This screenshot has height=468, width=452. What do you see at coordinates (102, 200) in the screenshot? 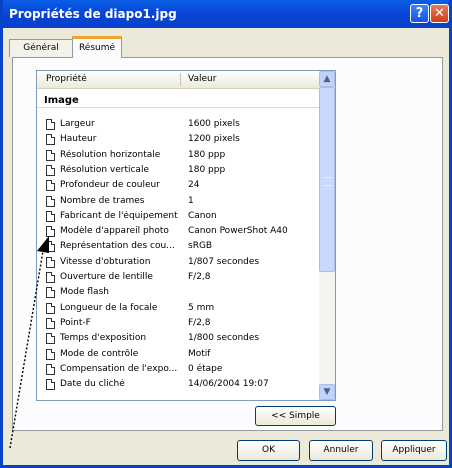
I see `property-name: Nombre de trames` at bounding box center [102, 200].